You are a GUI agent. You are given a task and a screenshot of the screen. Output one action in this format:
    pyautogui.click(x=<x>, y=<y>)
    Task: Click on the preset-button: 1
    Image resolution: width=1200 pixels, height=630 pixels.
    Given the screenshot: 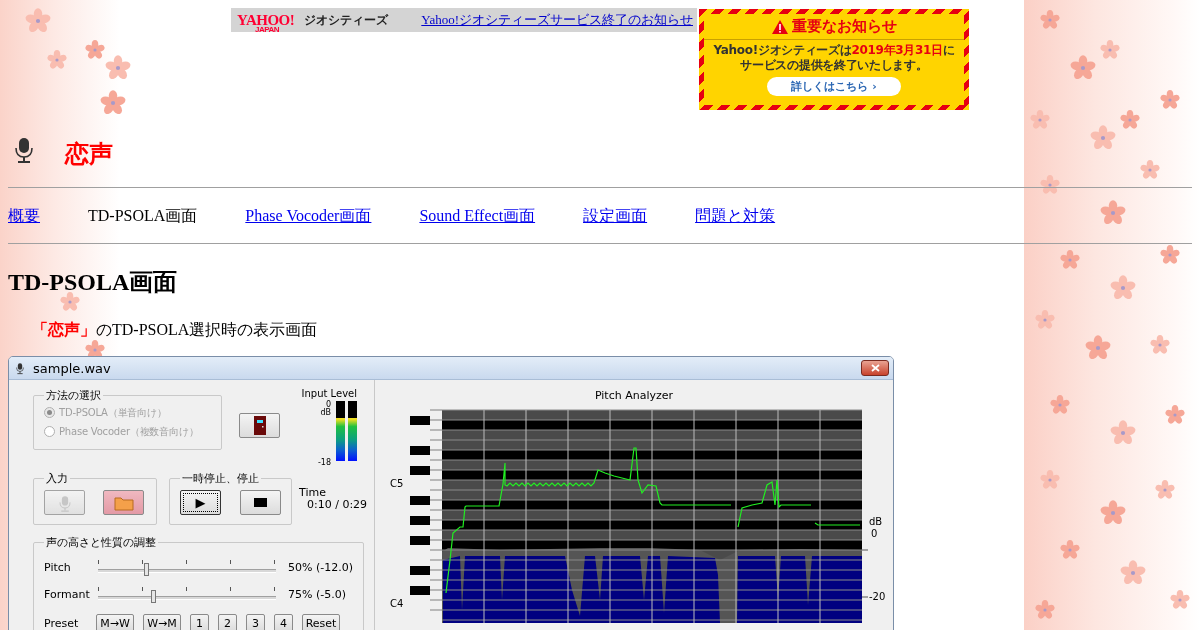 What is the action you would take?
    pyautogui.click(x=199, y=622)
    